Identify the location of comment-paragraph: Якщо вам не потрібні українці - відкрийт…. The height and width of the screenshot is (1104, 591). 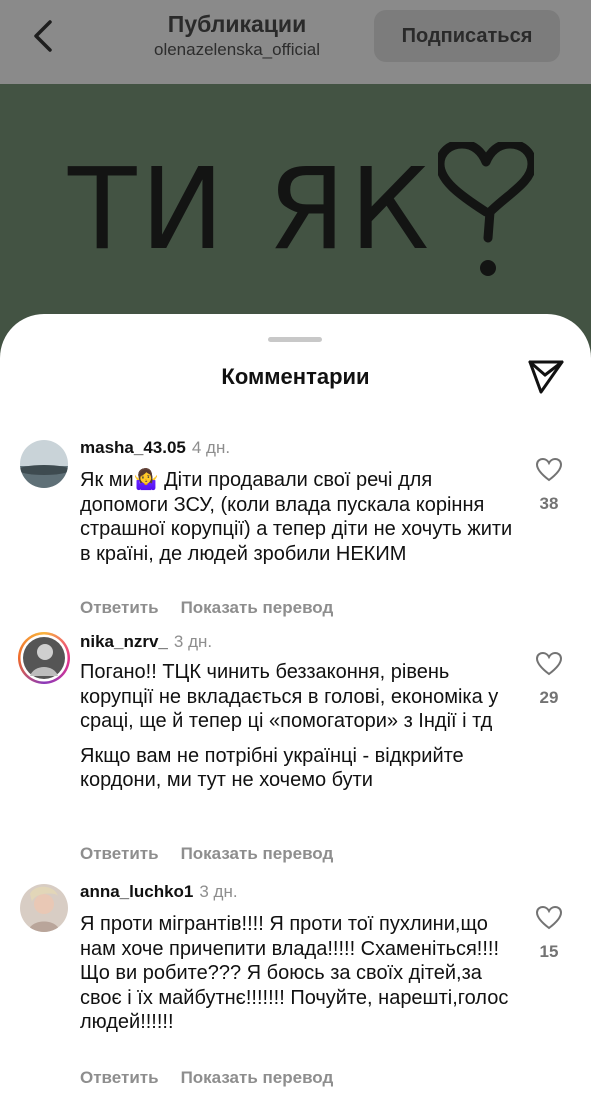
(272, 768).